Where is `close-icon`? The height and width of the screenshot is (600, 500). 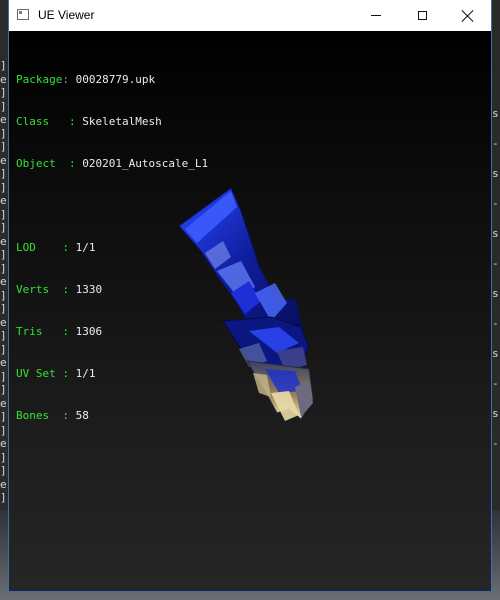
close-icon is located at coordinates (468, 16).